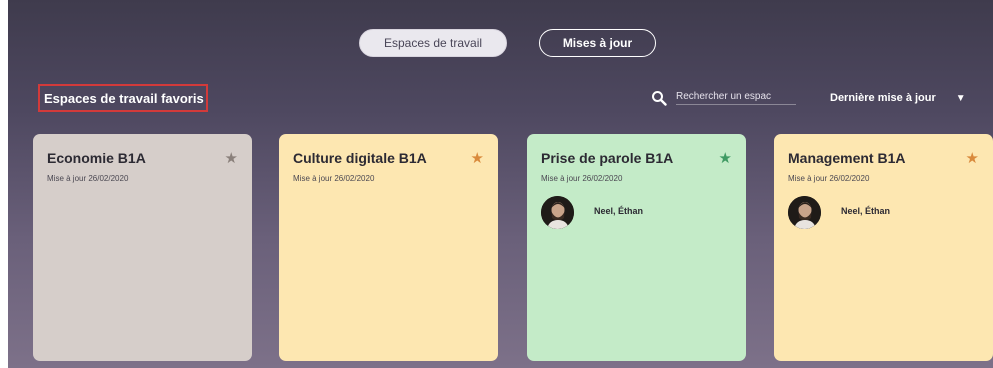 This screenshot has width=993, height=368. Describe the element at coordinates (142, 247) in the screenshot. I see `workspace-card-economie: Economie B1A Mise à jour 26/02/2020 ★` at that location.